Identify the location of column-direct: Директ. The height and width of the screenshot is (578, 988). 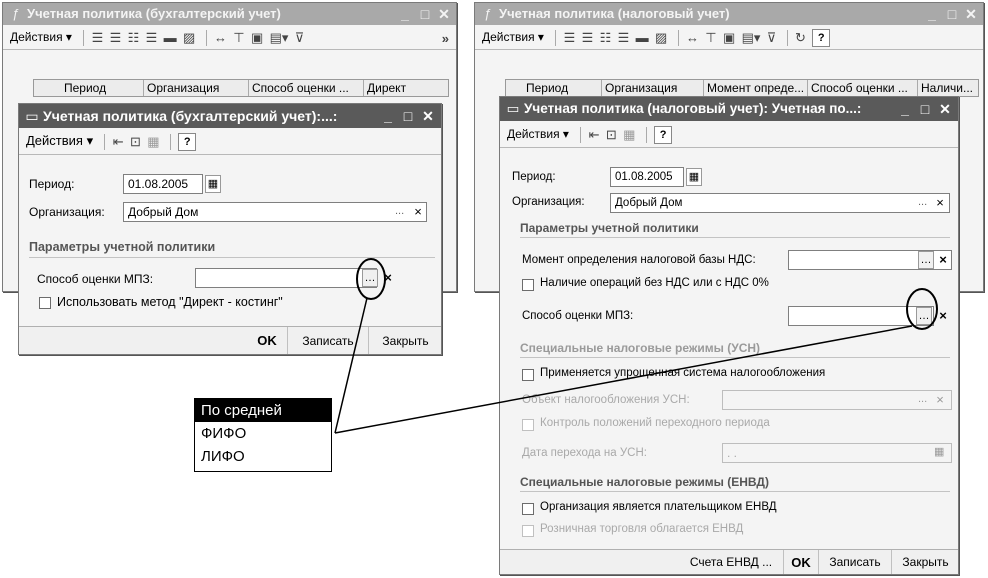
(399, 88).